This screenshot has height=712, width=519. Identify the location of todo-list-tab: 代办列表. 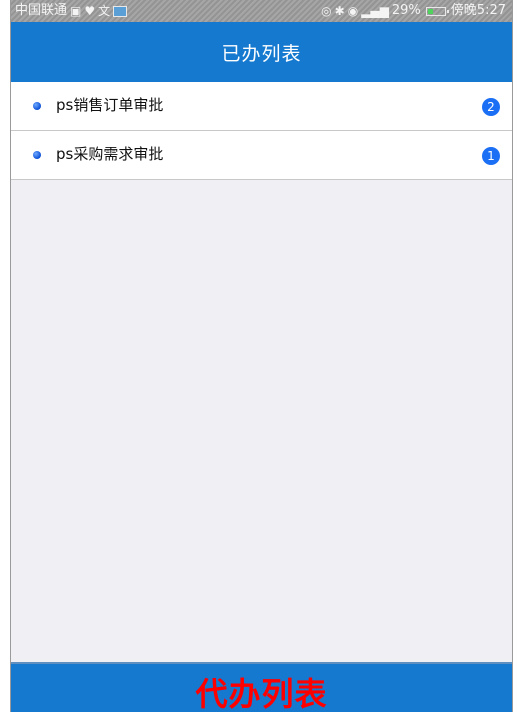
(261, 695).